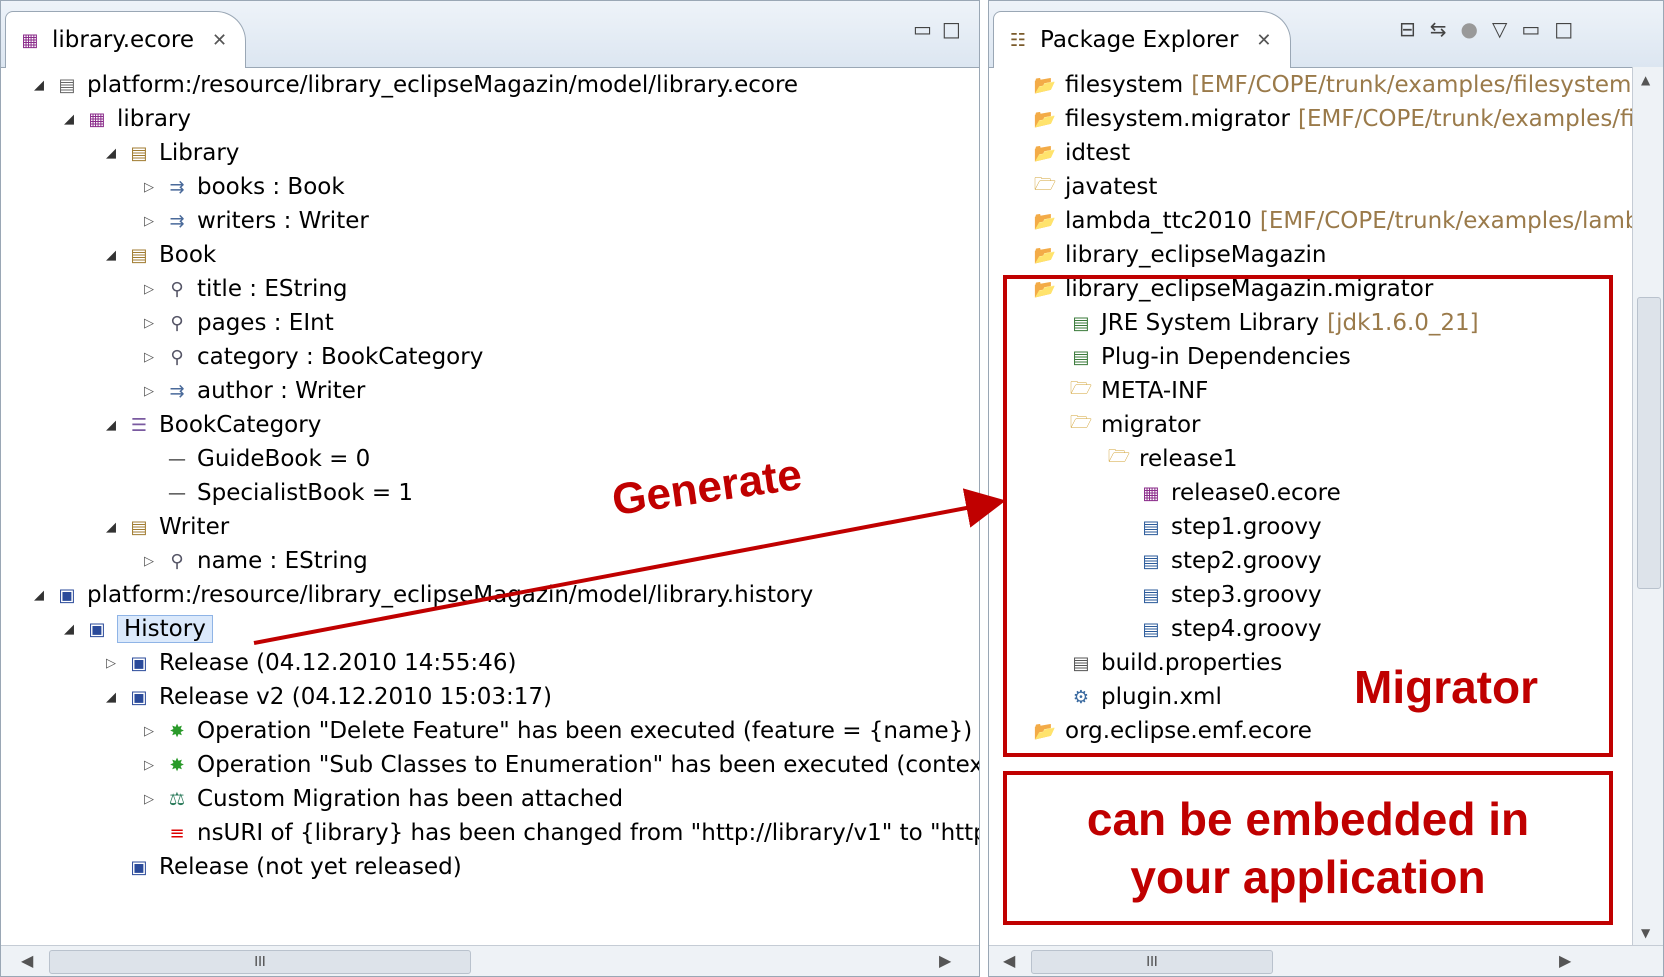 The image size is (1664, 977). Describe the element at coordinates (97, 119) in the screenshot. I see `package-icon: ▦` at that location.